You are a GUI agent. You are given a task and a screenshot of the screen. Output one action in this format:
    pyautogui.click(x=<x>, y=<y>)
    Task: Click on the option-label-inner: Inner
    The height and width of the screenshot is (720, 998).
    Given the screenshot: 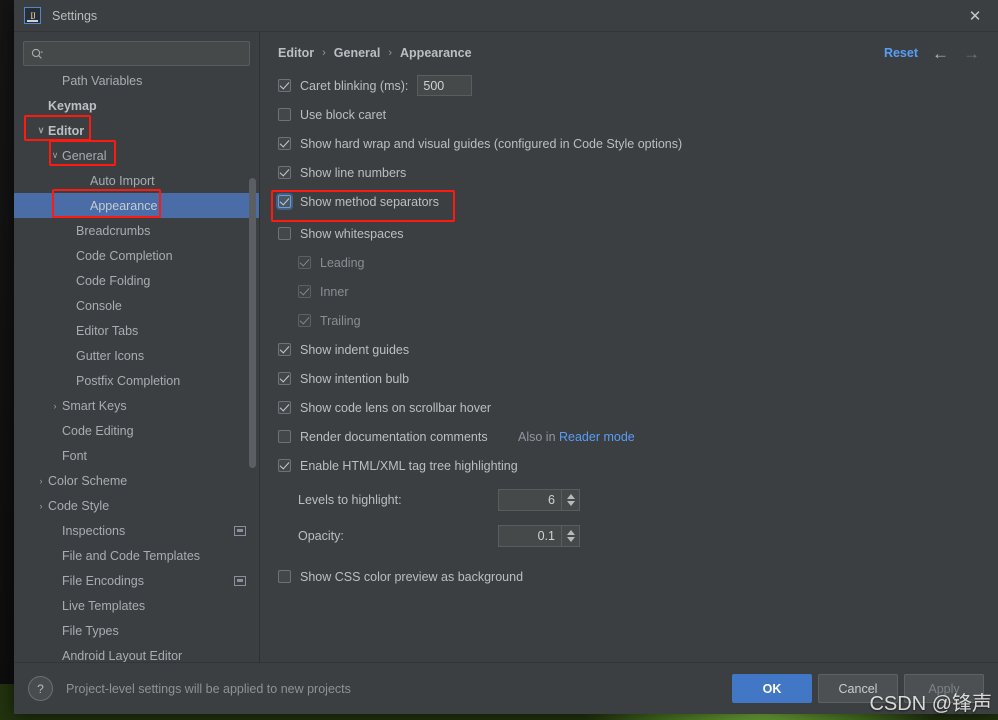 What is the action you would take?
    pyautogui.click(x=334, y=291)
    